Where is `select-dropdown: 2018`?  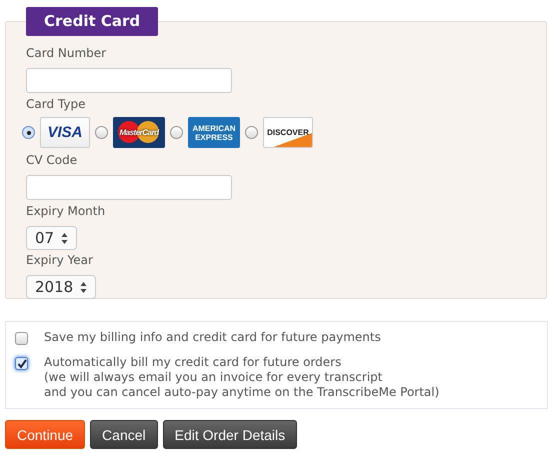
select-dropdown: 2018 is located at coordinates (61, 287).